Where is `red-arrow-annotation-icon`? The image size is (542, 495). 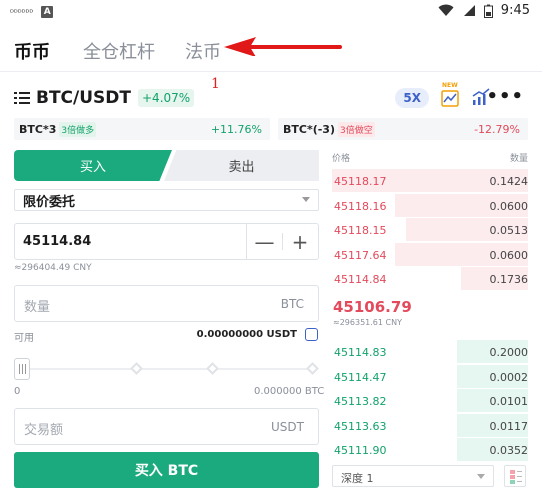
red-arrow-annotation-icon is located at coordinates (283, 46).